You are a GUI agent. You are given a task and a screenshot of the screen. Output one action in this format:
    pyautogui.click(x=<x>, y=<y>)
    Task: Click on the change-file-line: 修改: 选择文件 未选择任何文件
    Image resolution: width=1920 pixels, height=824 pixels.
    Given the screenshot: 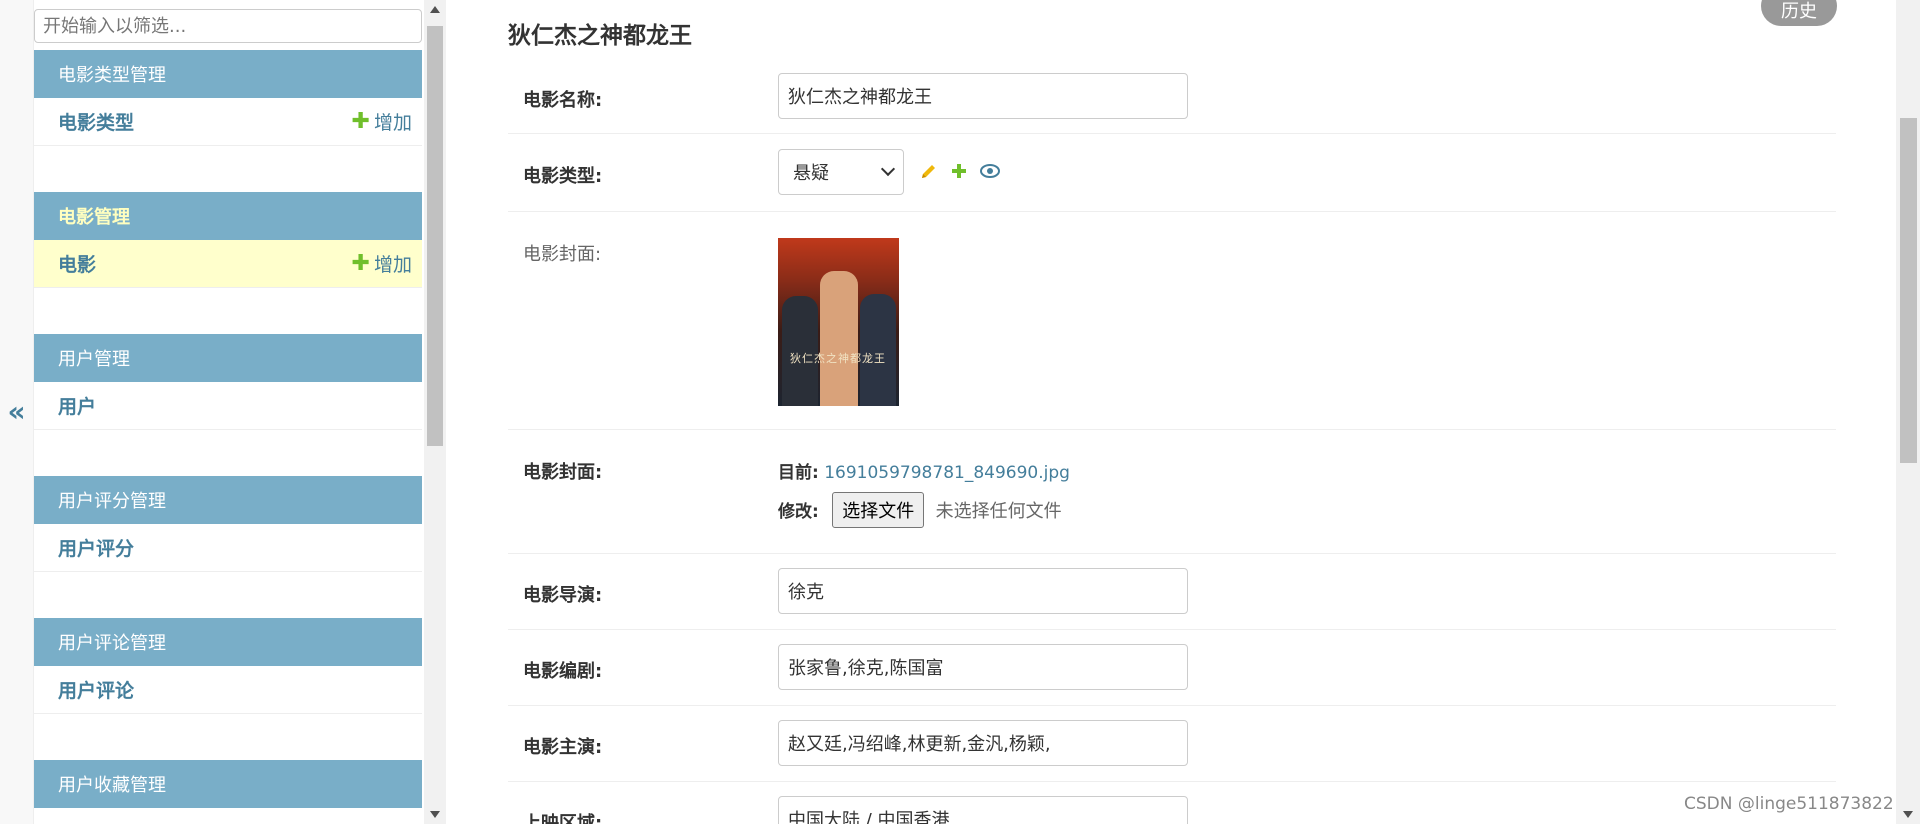 What is the action you would take?
    pyautogui.click(x=920, y=510)
    